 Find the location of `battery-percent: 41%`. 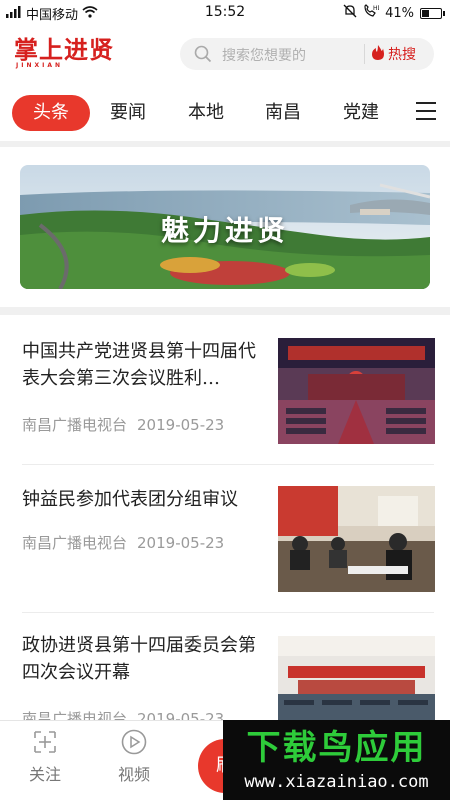

battery-percent: 41% is located at coordinates (399, 13).